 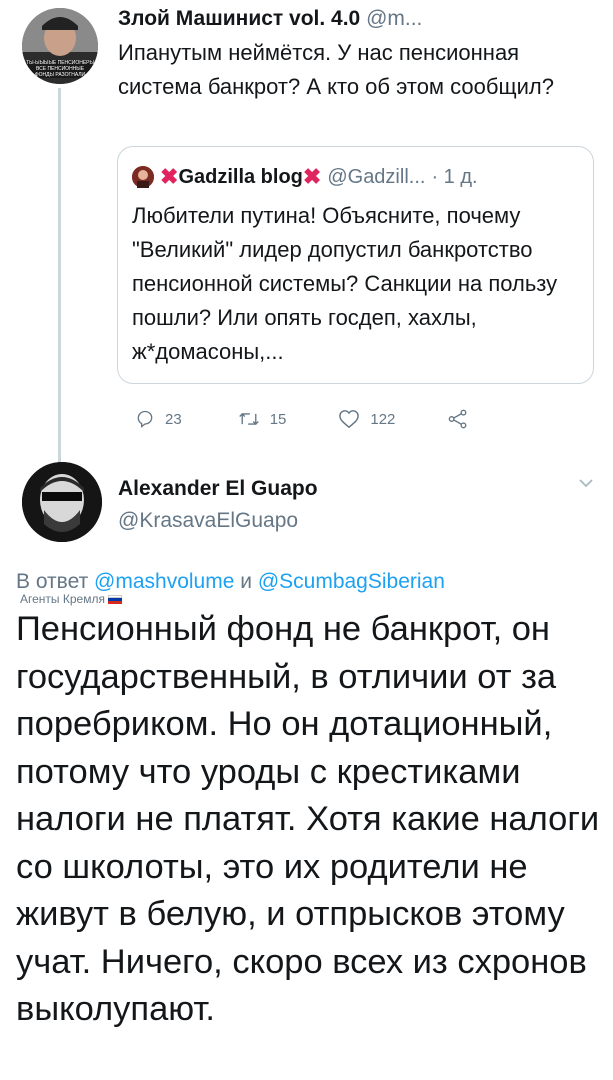 What do you see at coordinates (383, 419) in the screenshot?
I see `like-count: 122` at bounding box center [383, 419].